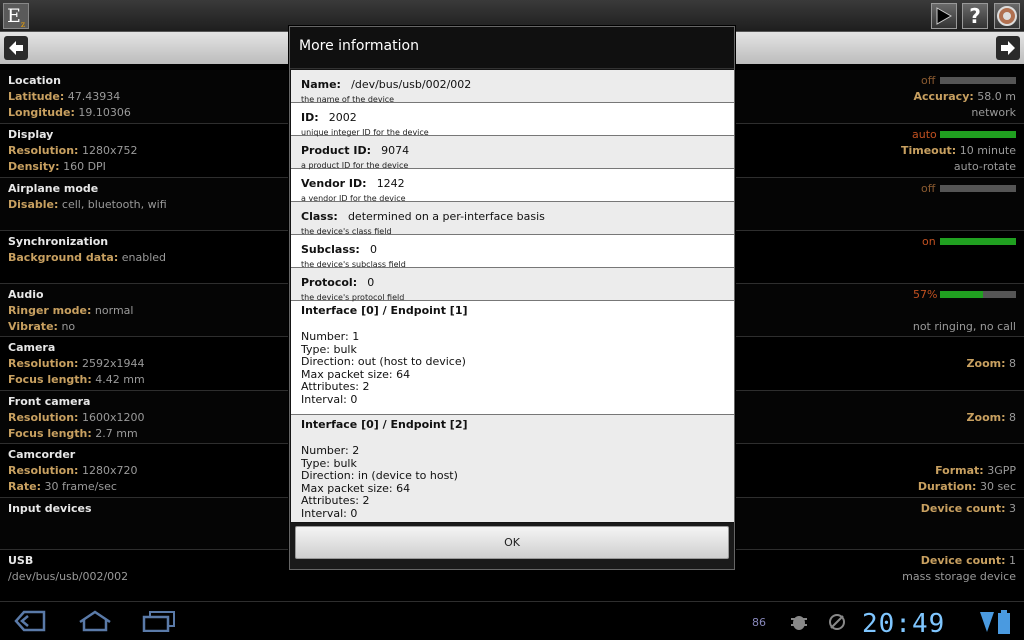 The width and height of the screenshot is (1024, 640). What do you see at coordinates (903, 624) in the screenshot?
I see `clock: 20:49` at bounding box center [903, 624].